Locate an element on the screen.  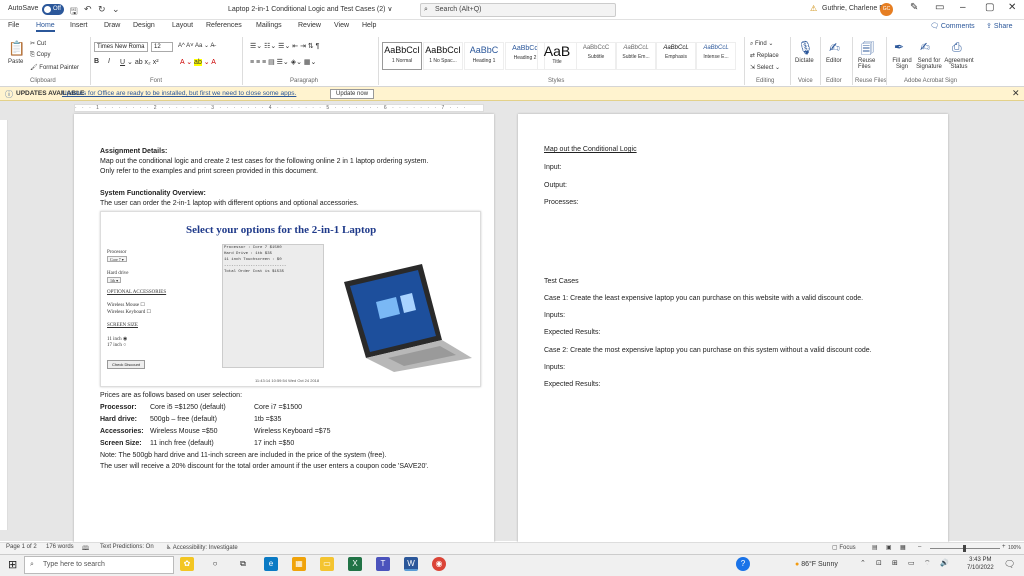
zoom-out-icon: – is located at coordinates (919, 547).